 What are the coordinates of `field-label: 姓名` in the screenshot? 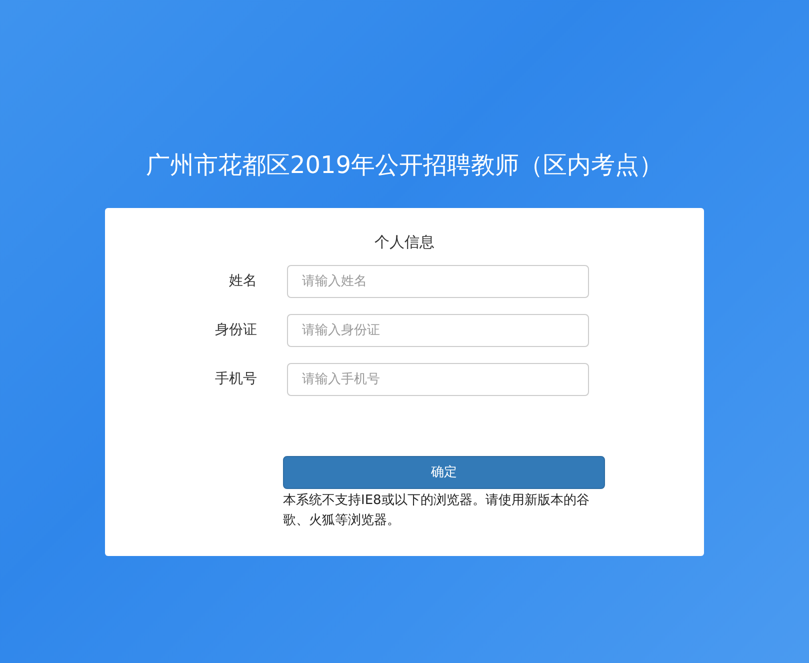 It's located at (242, 281).